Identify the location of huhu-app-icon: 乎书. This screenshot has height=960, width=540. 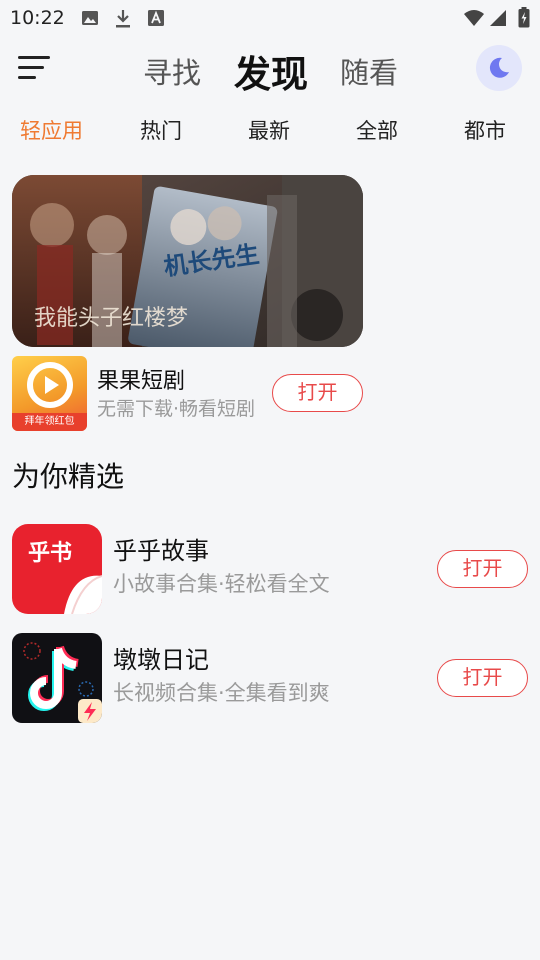
(57, 569).